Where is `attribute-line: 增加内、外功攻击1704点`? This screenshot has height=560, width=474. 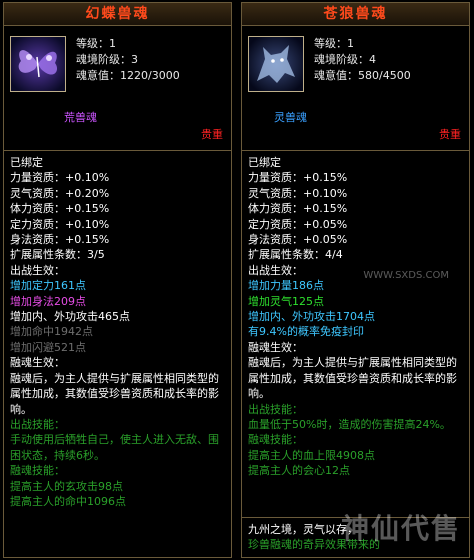 attribute-line: 增加内、外功攻击1704点 is located at coordinates (311, 317).